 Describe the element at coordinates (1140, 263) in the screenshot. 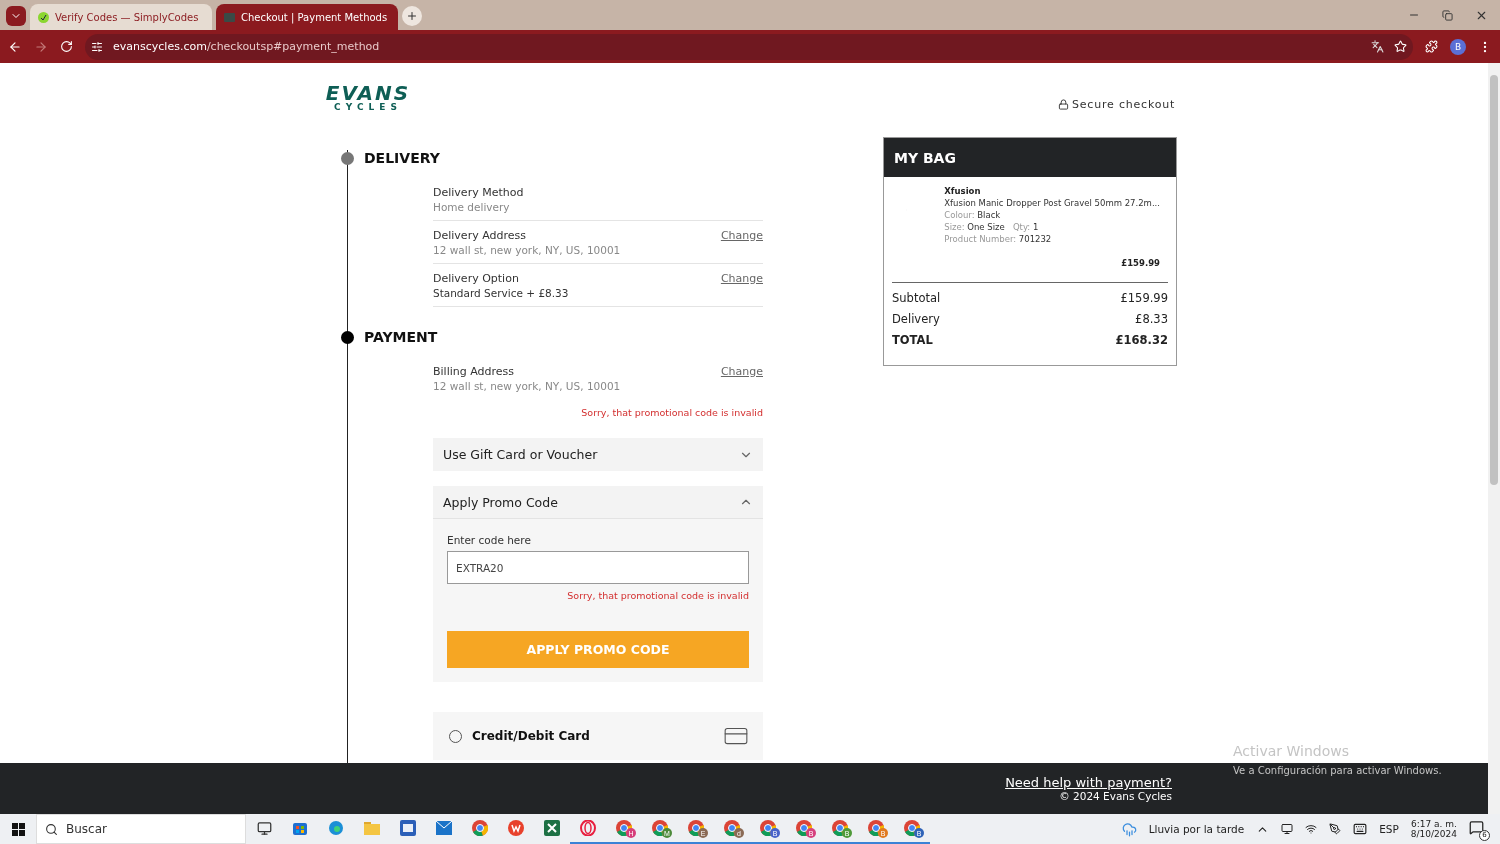

I see `product-price: £159.99` at that location.